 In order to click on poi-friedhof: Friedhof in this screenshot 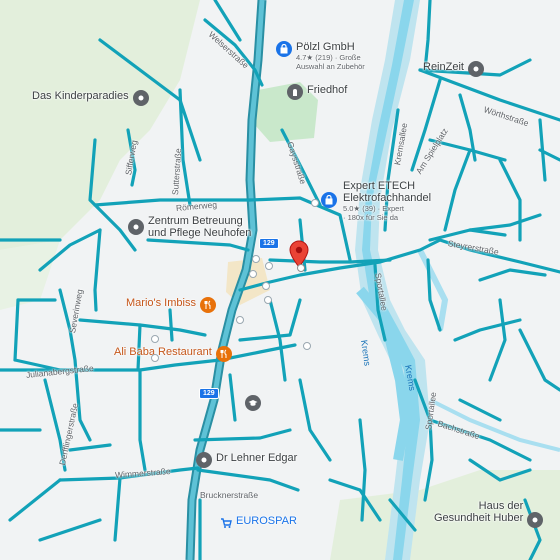, I will do `click(317, 92)`.